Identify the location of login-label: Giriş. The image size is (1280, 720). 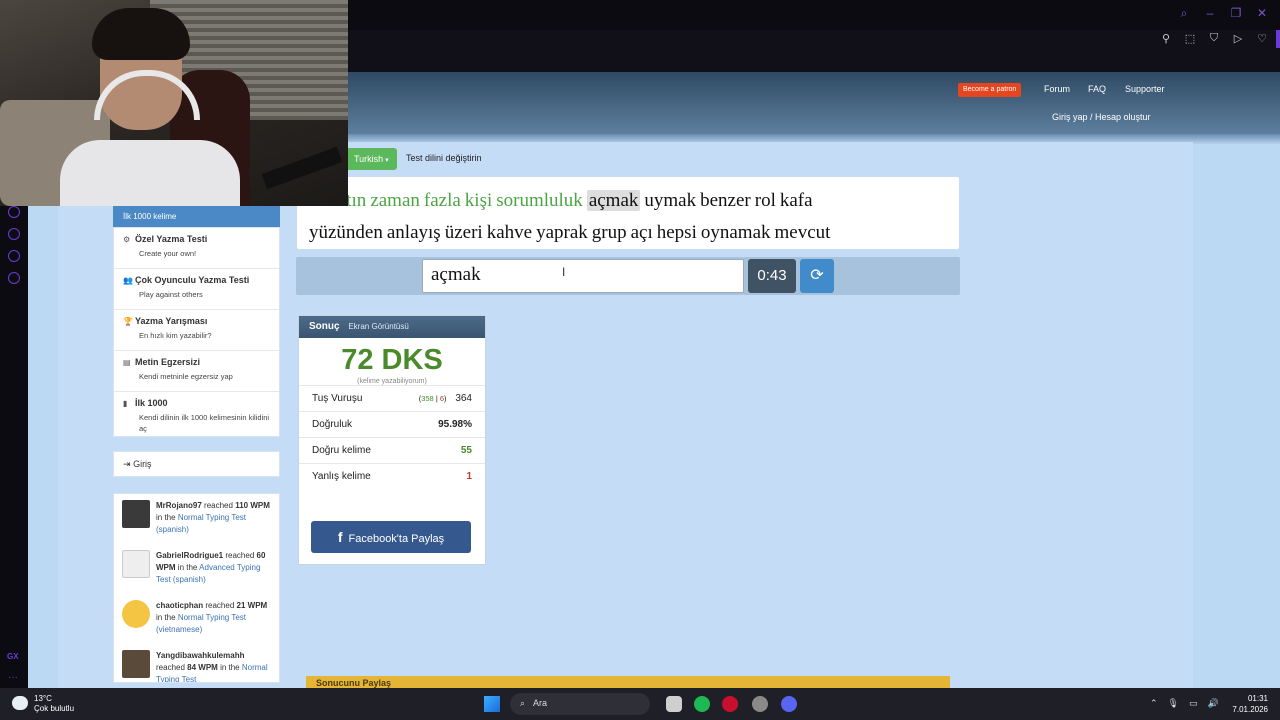
(142, 464).